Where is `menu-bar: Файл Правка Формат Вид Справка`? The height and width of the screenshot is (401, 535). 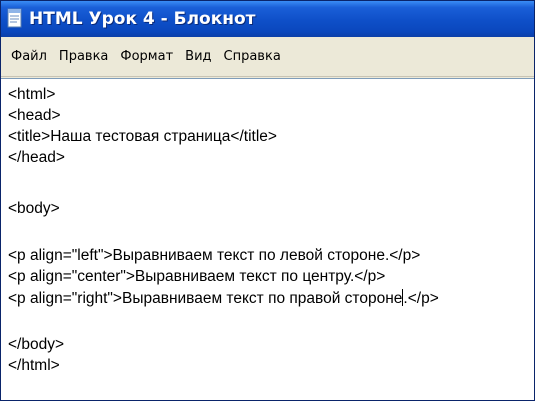 menu-bar: Файл Правка Формат Вид Справка is located at coordinates (267, 57).